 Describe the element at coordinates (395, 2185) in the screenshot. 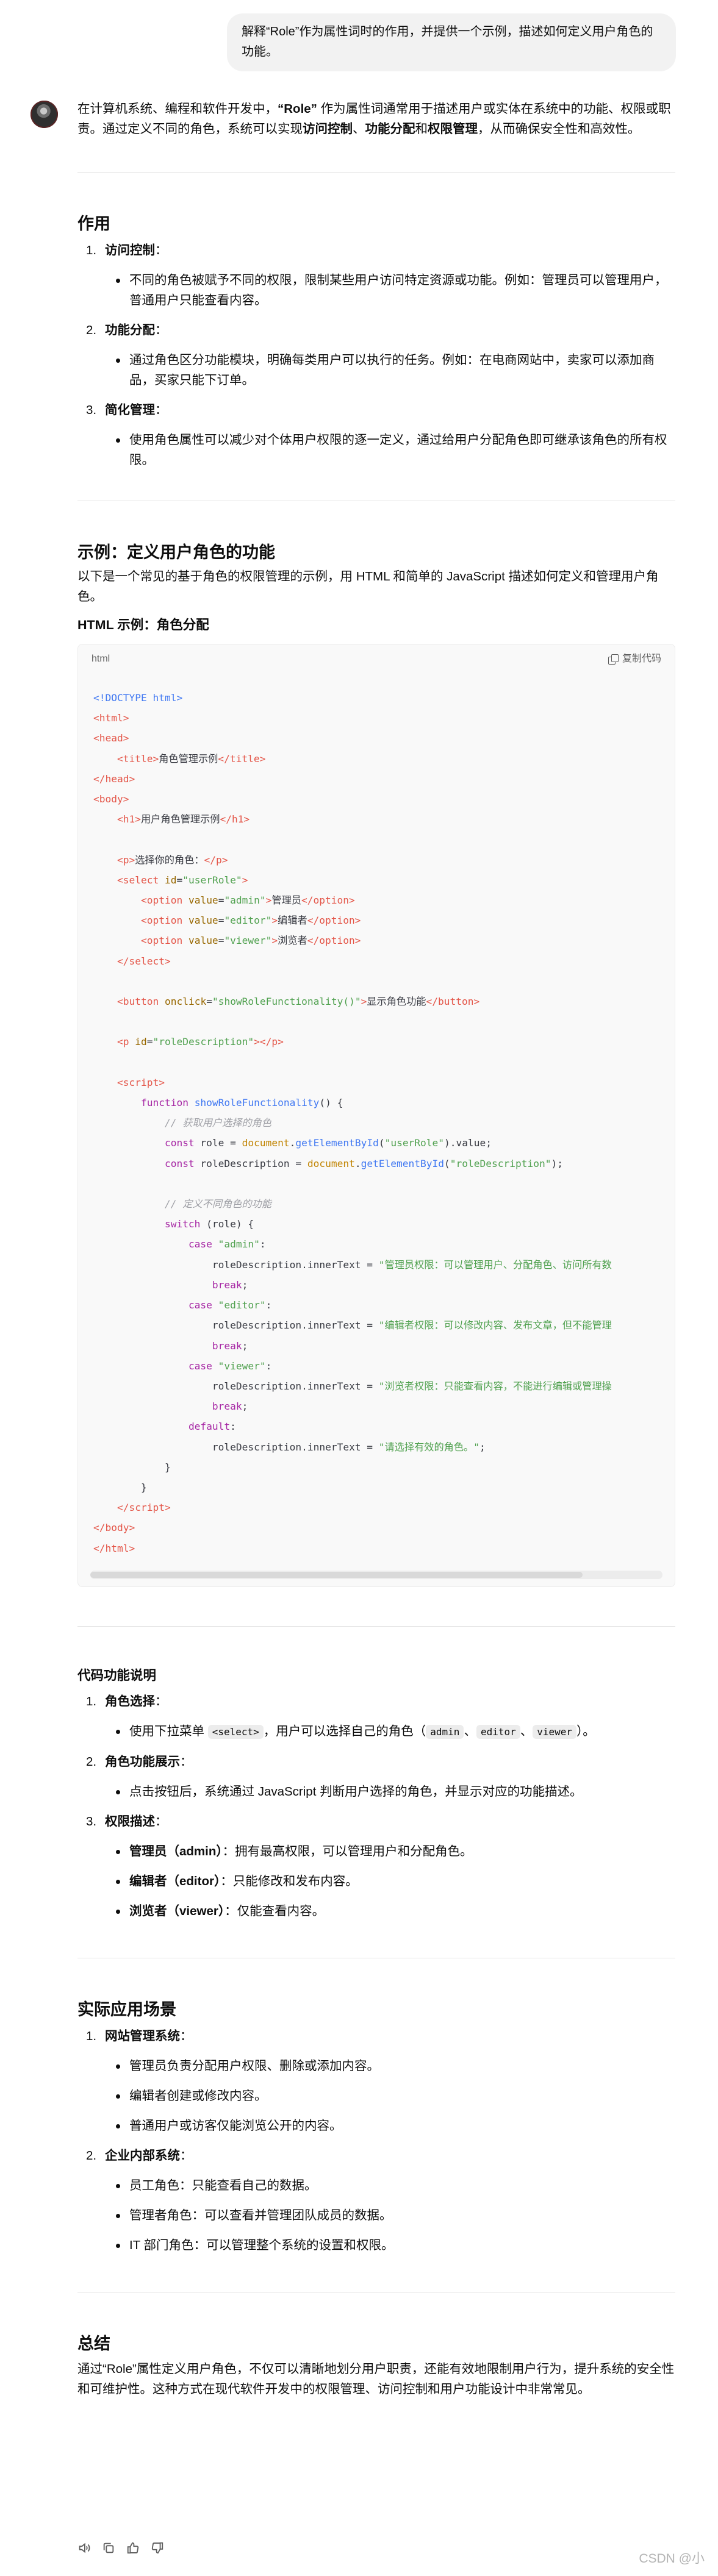

I see `bullet-item: 员工角色：只能查看自己的数据。` at that location.